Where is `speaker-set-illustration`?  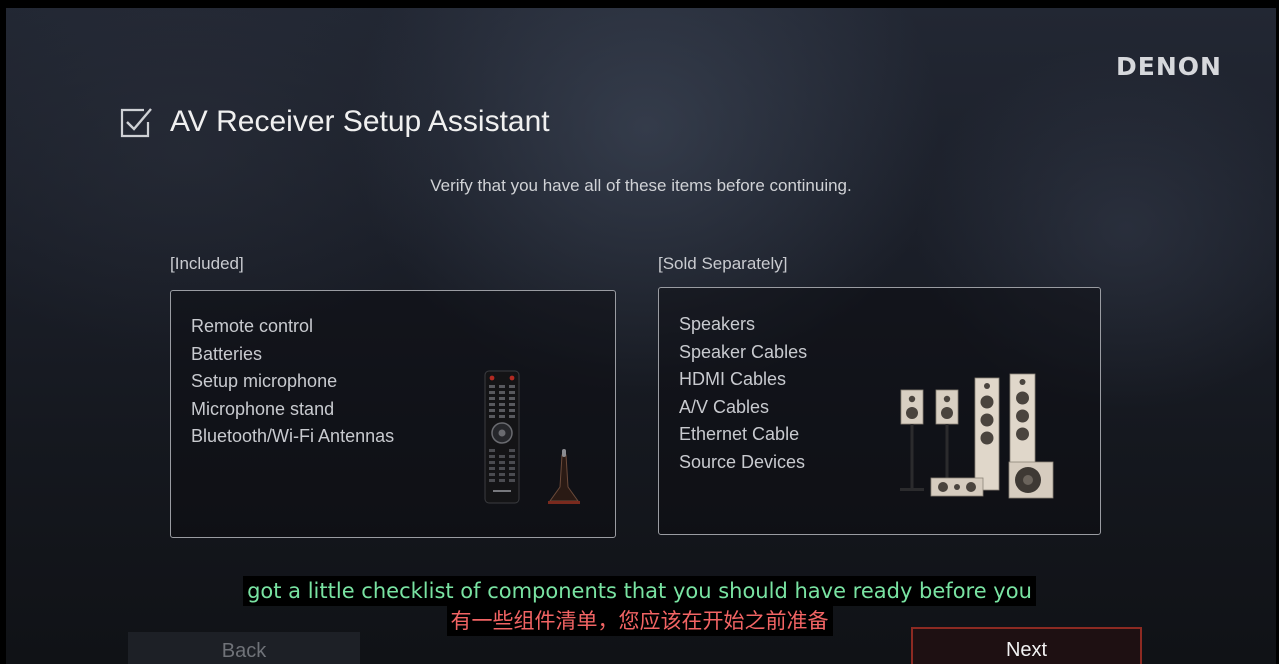
speaker-set-illustration is located at coordinates (977, 436).